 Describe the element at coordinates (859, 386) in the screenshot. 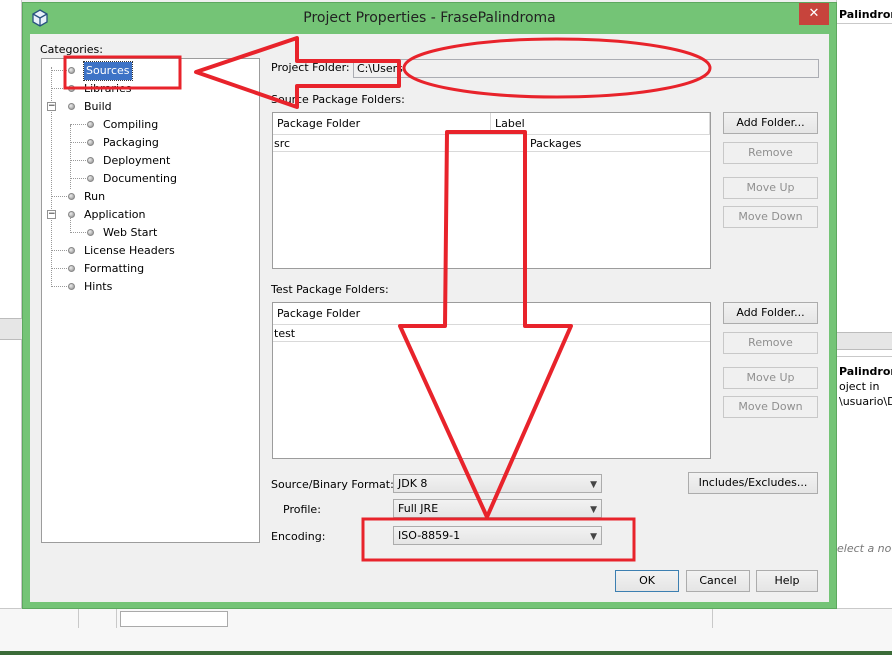

I see `navigator-line: oject in` at that location.